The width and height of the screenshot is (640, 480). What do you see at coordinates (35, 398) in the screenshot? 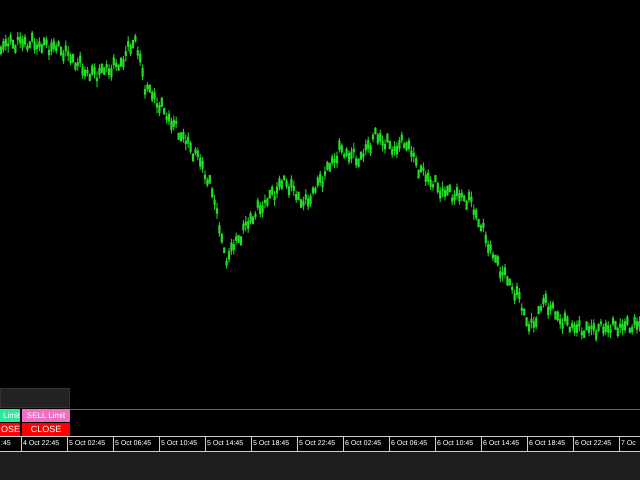
I see `panel-background` at bounding box center [35, 398].